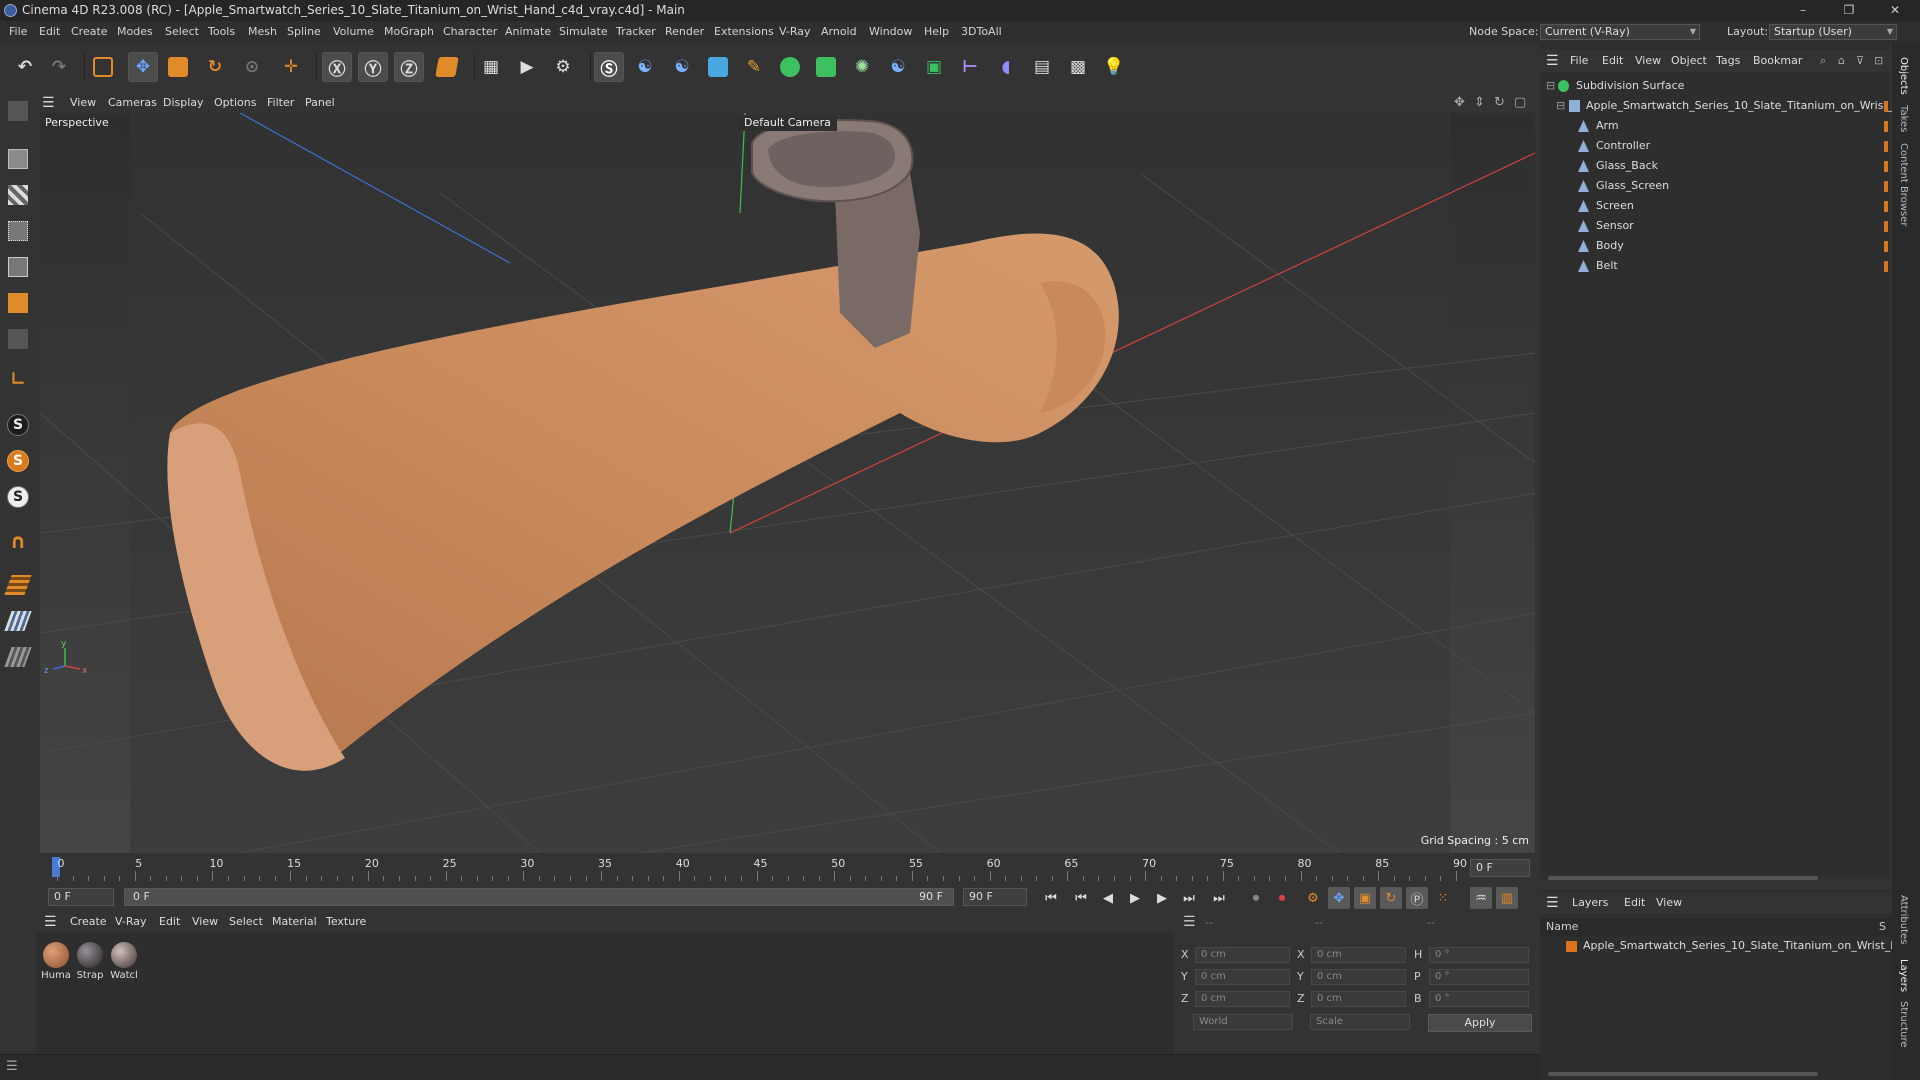 This screenshot has height=1080, width=1920. What do you see at coordinates (1219, 898) in the screenshot?
I see `goto-end-button: ⏭` at bounding box center [1219, 898].